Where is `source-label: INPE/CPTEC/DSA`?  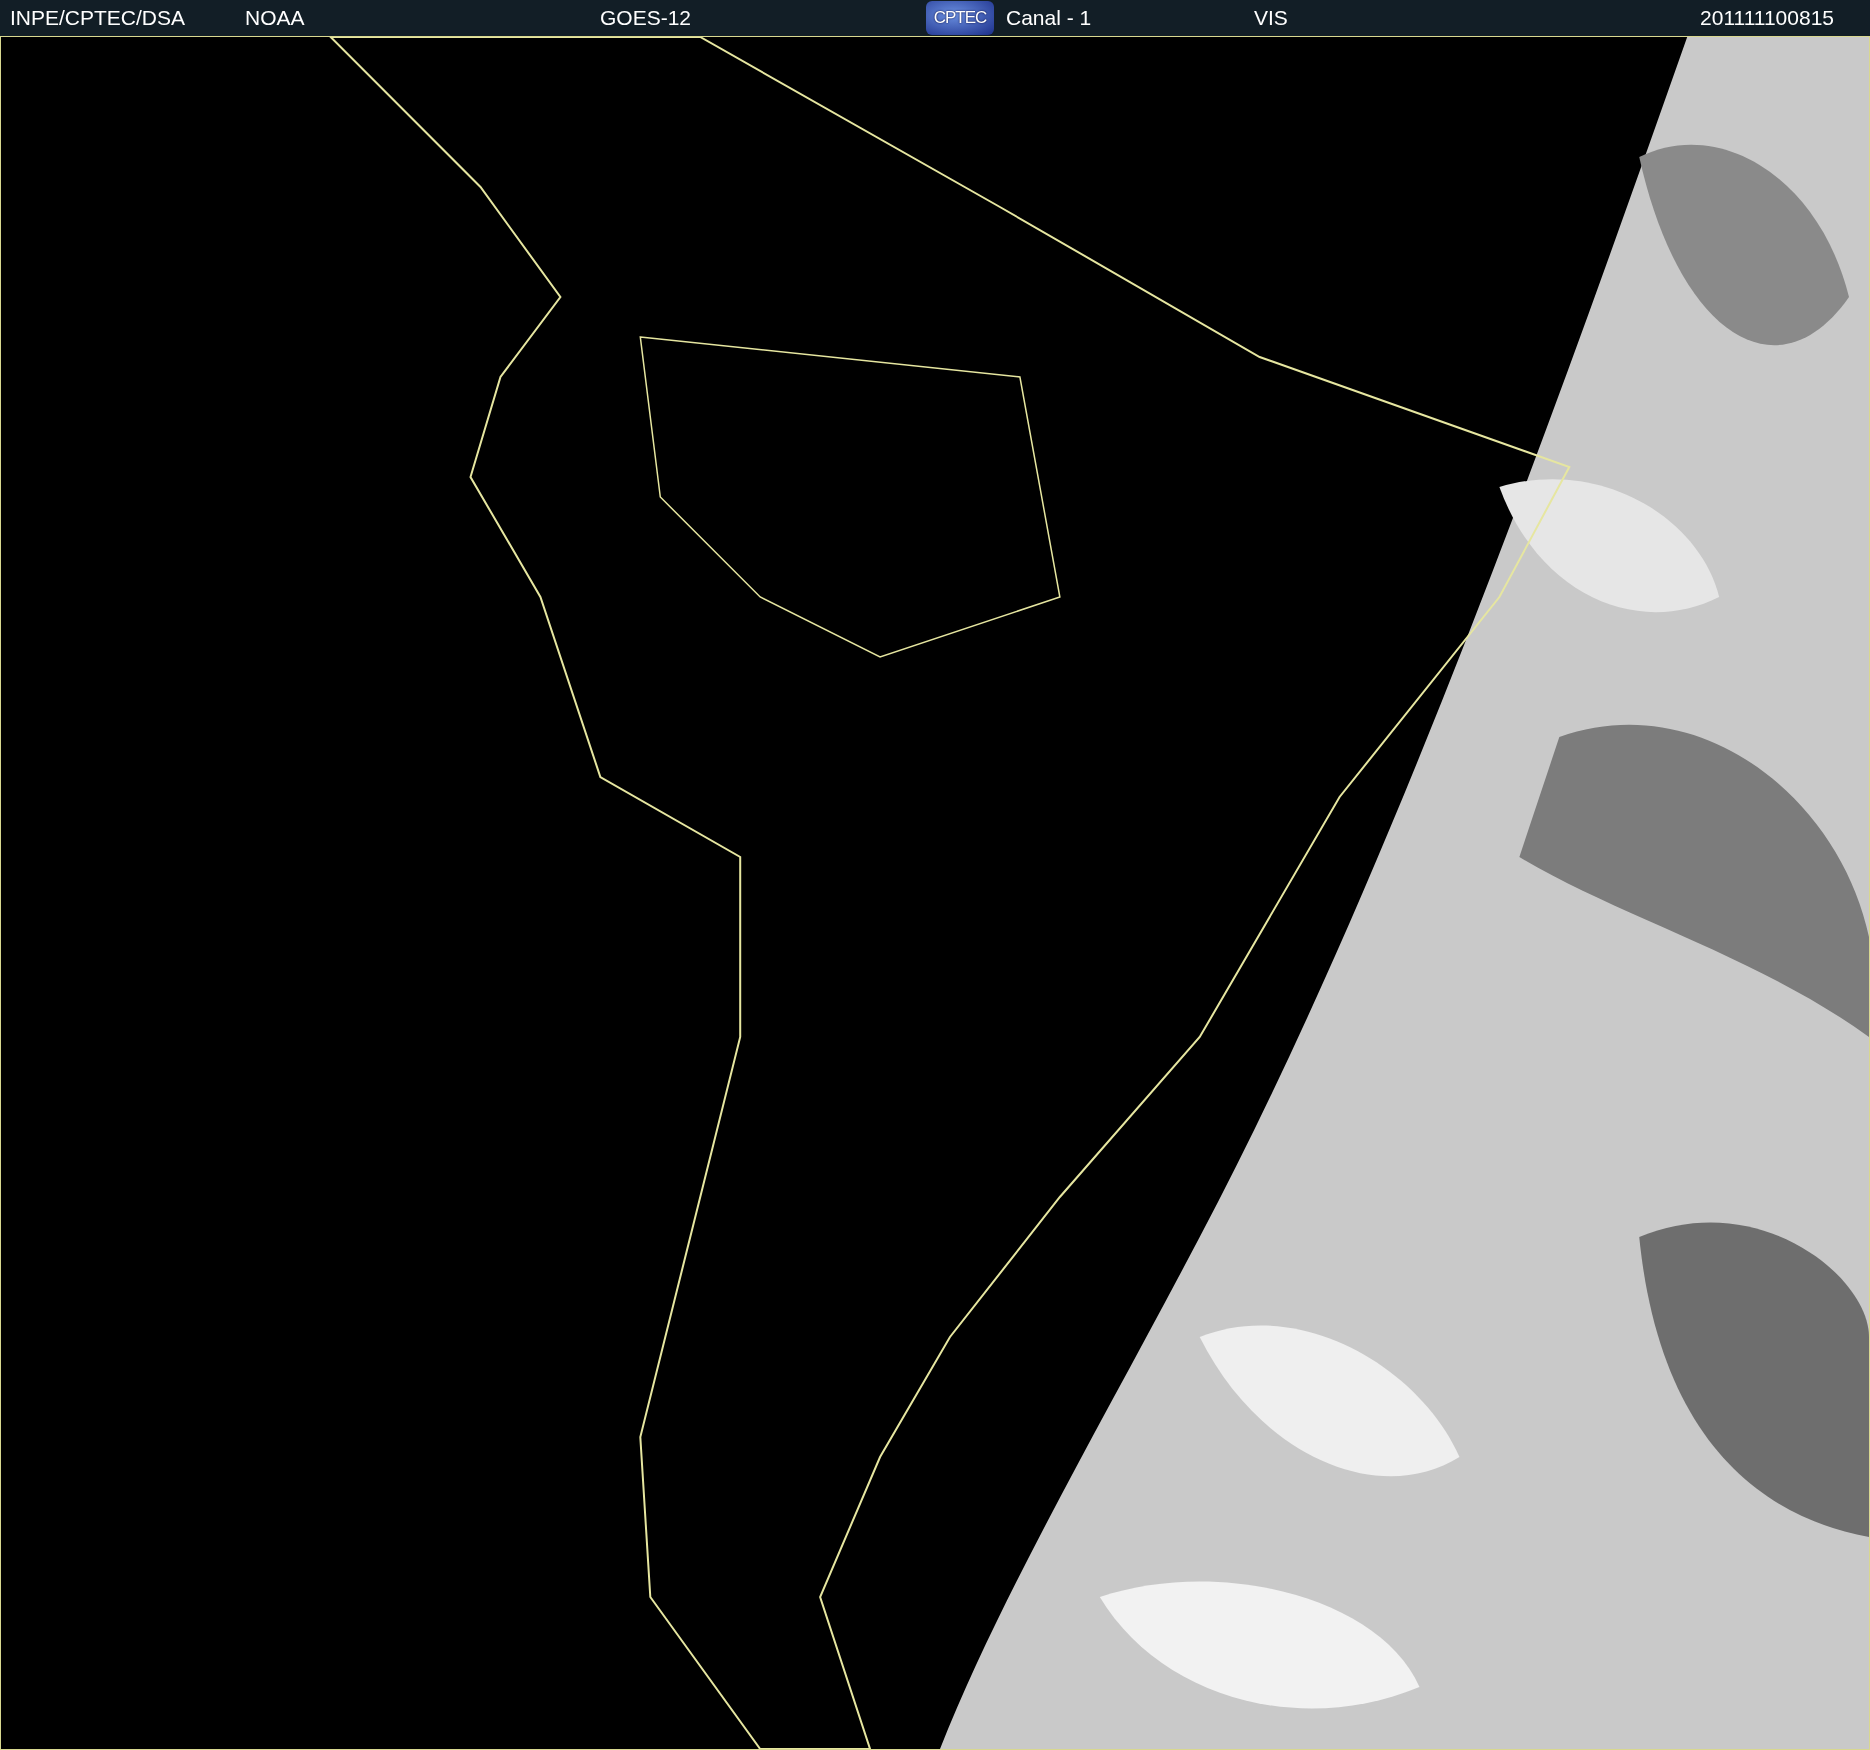
source-label: INPE/CPTEC/DSA is located at coordinates (98, 18).